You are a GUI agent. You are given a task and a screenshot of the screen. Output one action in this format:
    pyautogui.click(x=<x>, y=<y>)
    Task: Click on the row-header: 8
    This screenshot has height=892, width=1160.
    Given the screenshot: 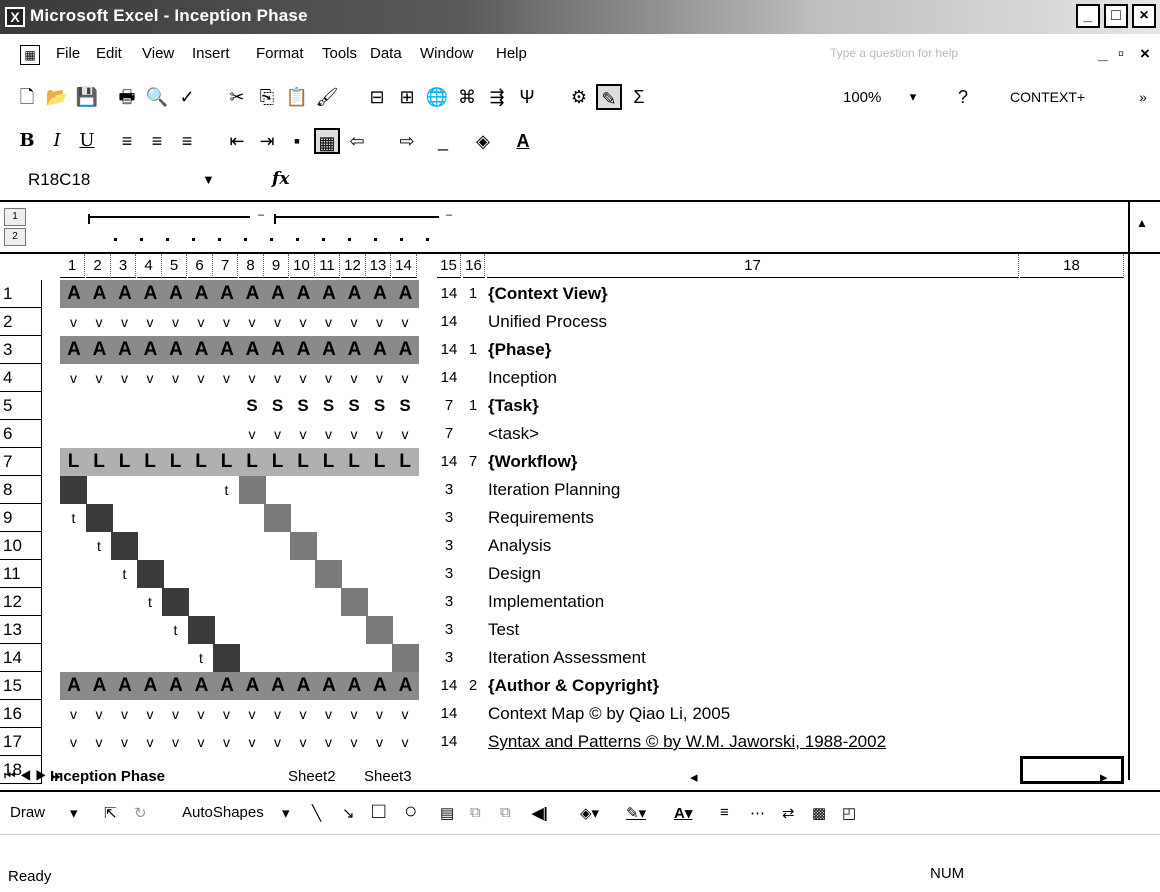 What is the action you would take?
    pyautogui.click(x=21, y=490)
    